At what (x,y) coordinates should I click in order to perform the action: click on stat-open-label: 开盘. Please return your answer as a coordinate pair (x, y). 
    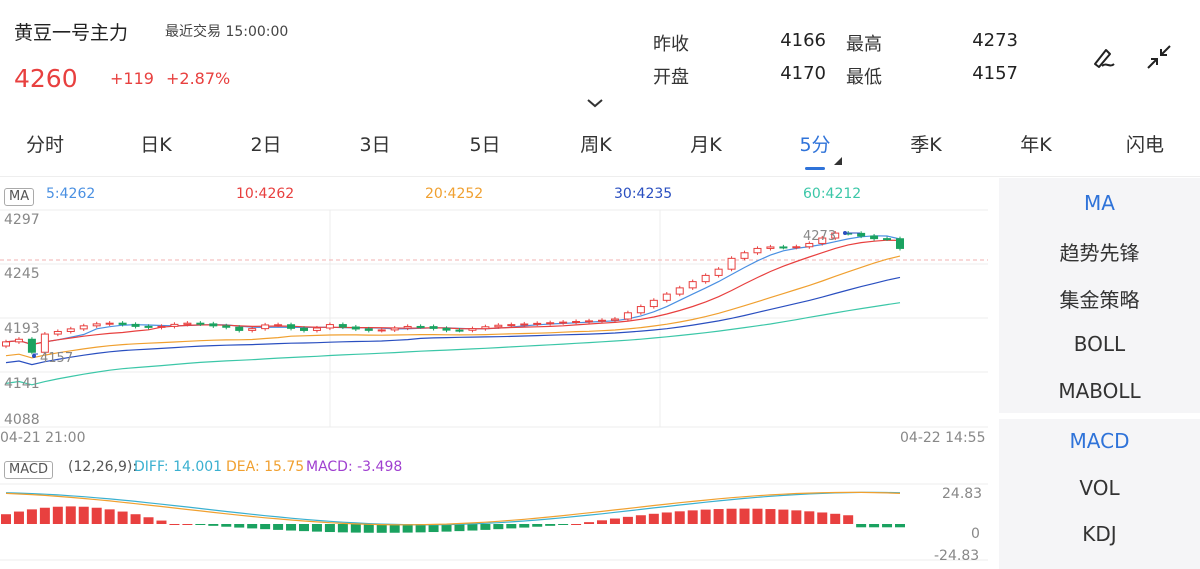
    Looking at the image, I should click on (671, 77).